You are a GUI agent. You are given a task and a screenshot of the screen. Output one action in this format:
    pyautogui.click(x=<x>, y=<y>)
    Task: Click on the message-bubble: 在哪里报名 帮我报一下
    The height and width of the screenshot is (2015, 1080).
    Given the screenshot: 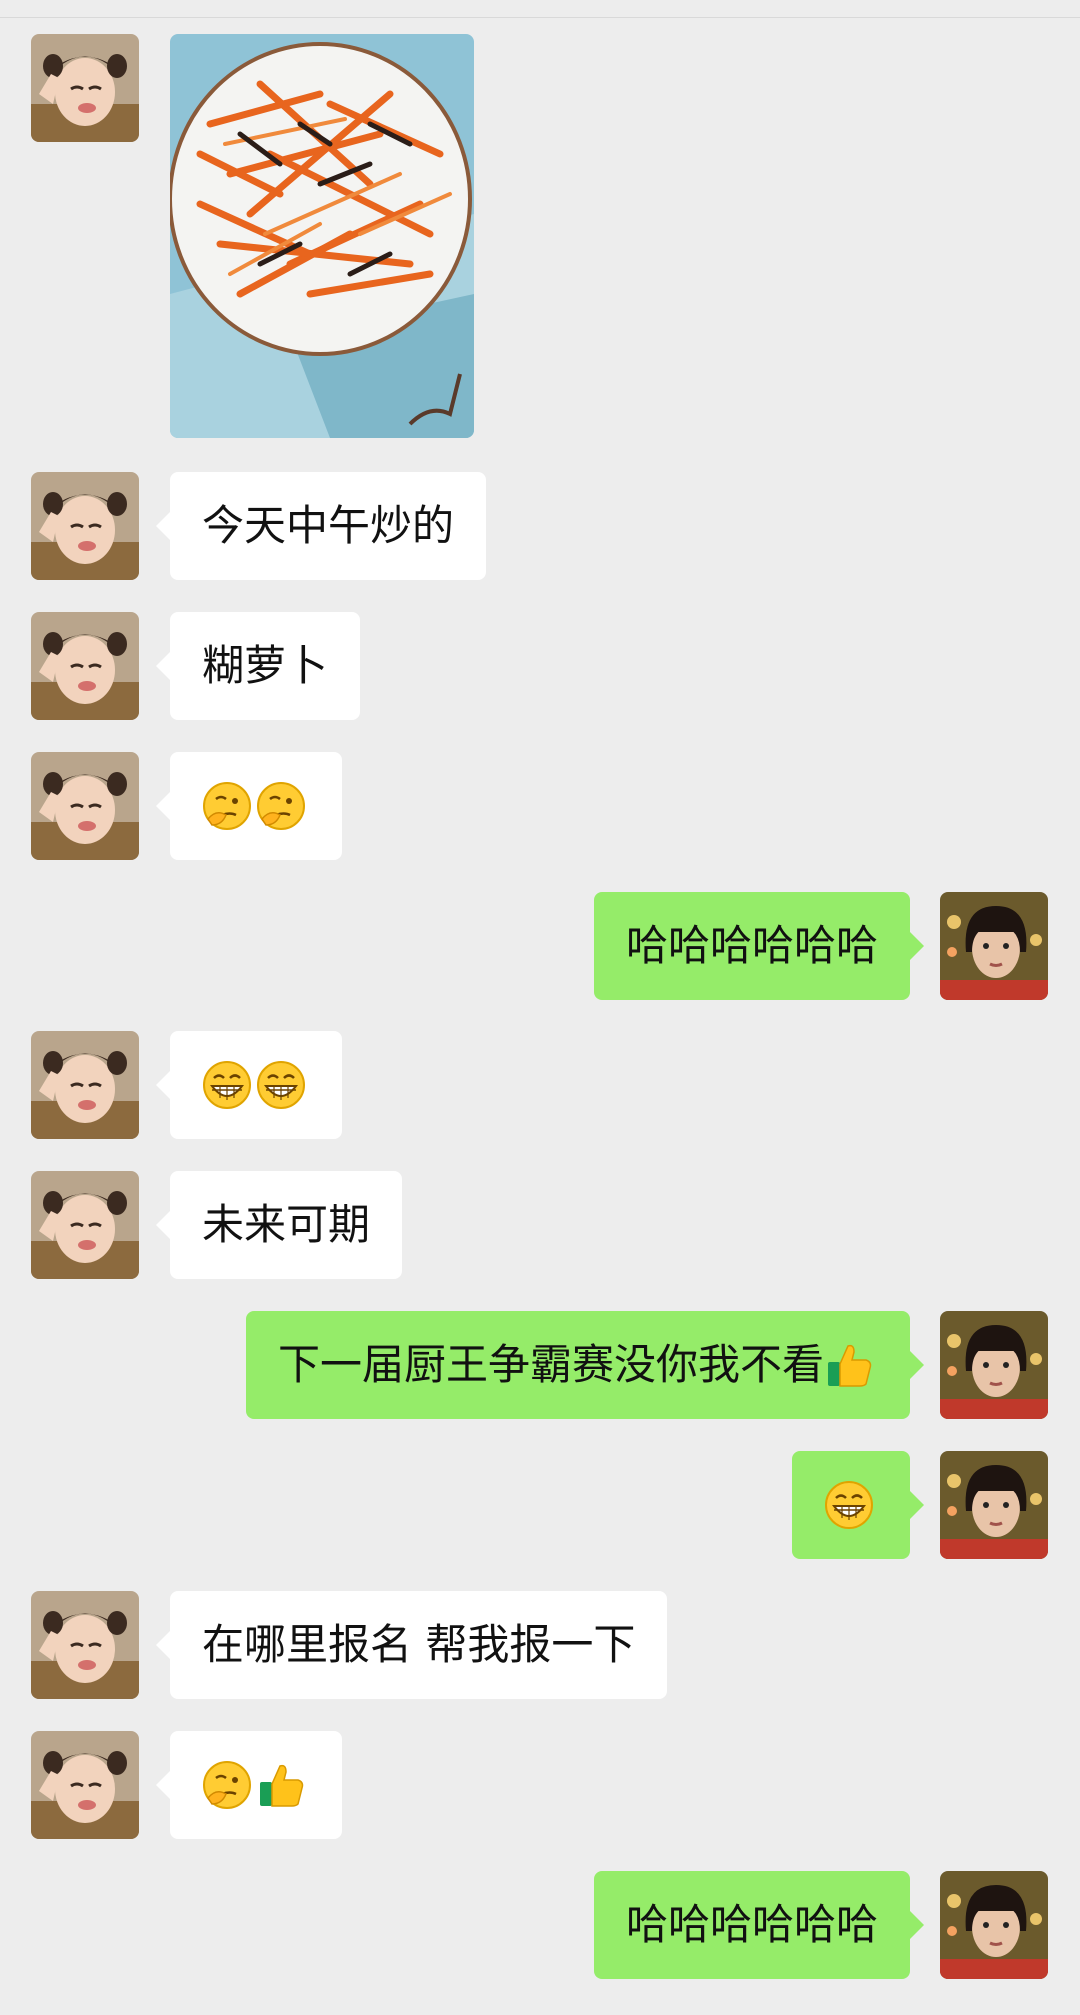 What is the action you would take?
    pyautogui.click(x=411, y=1645)
    